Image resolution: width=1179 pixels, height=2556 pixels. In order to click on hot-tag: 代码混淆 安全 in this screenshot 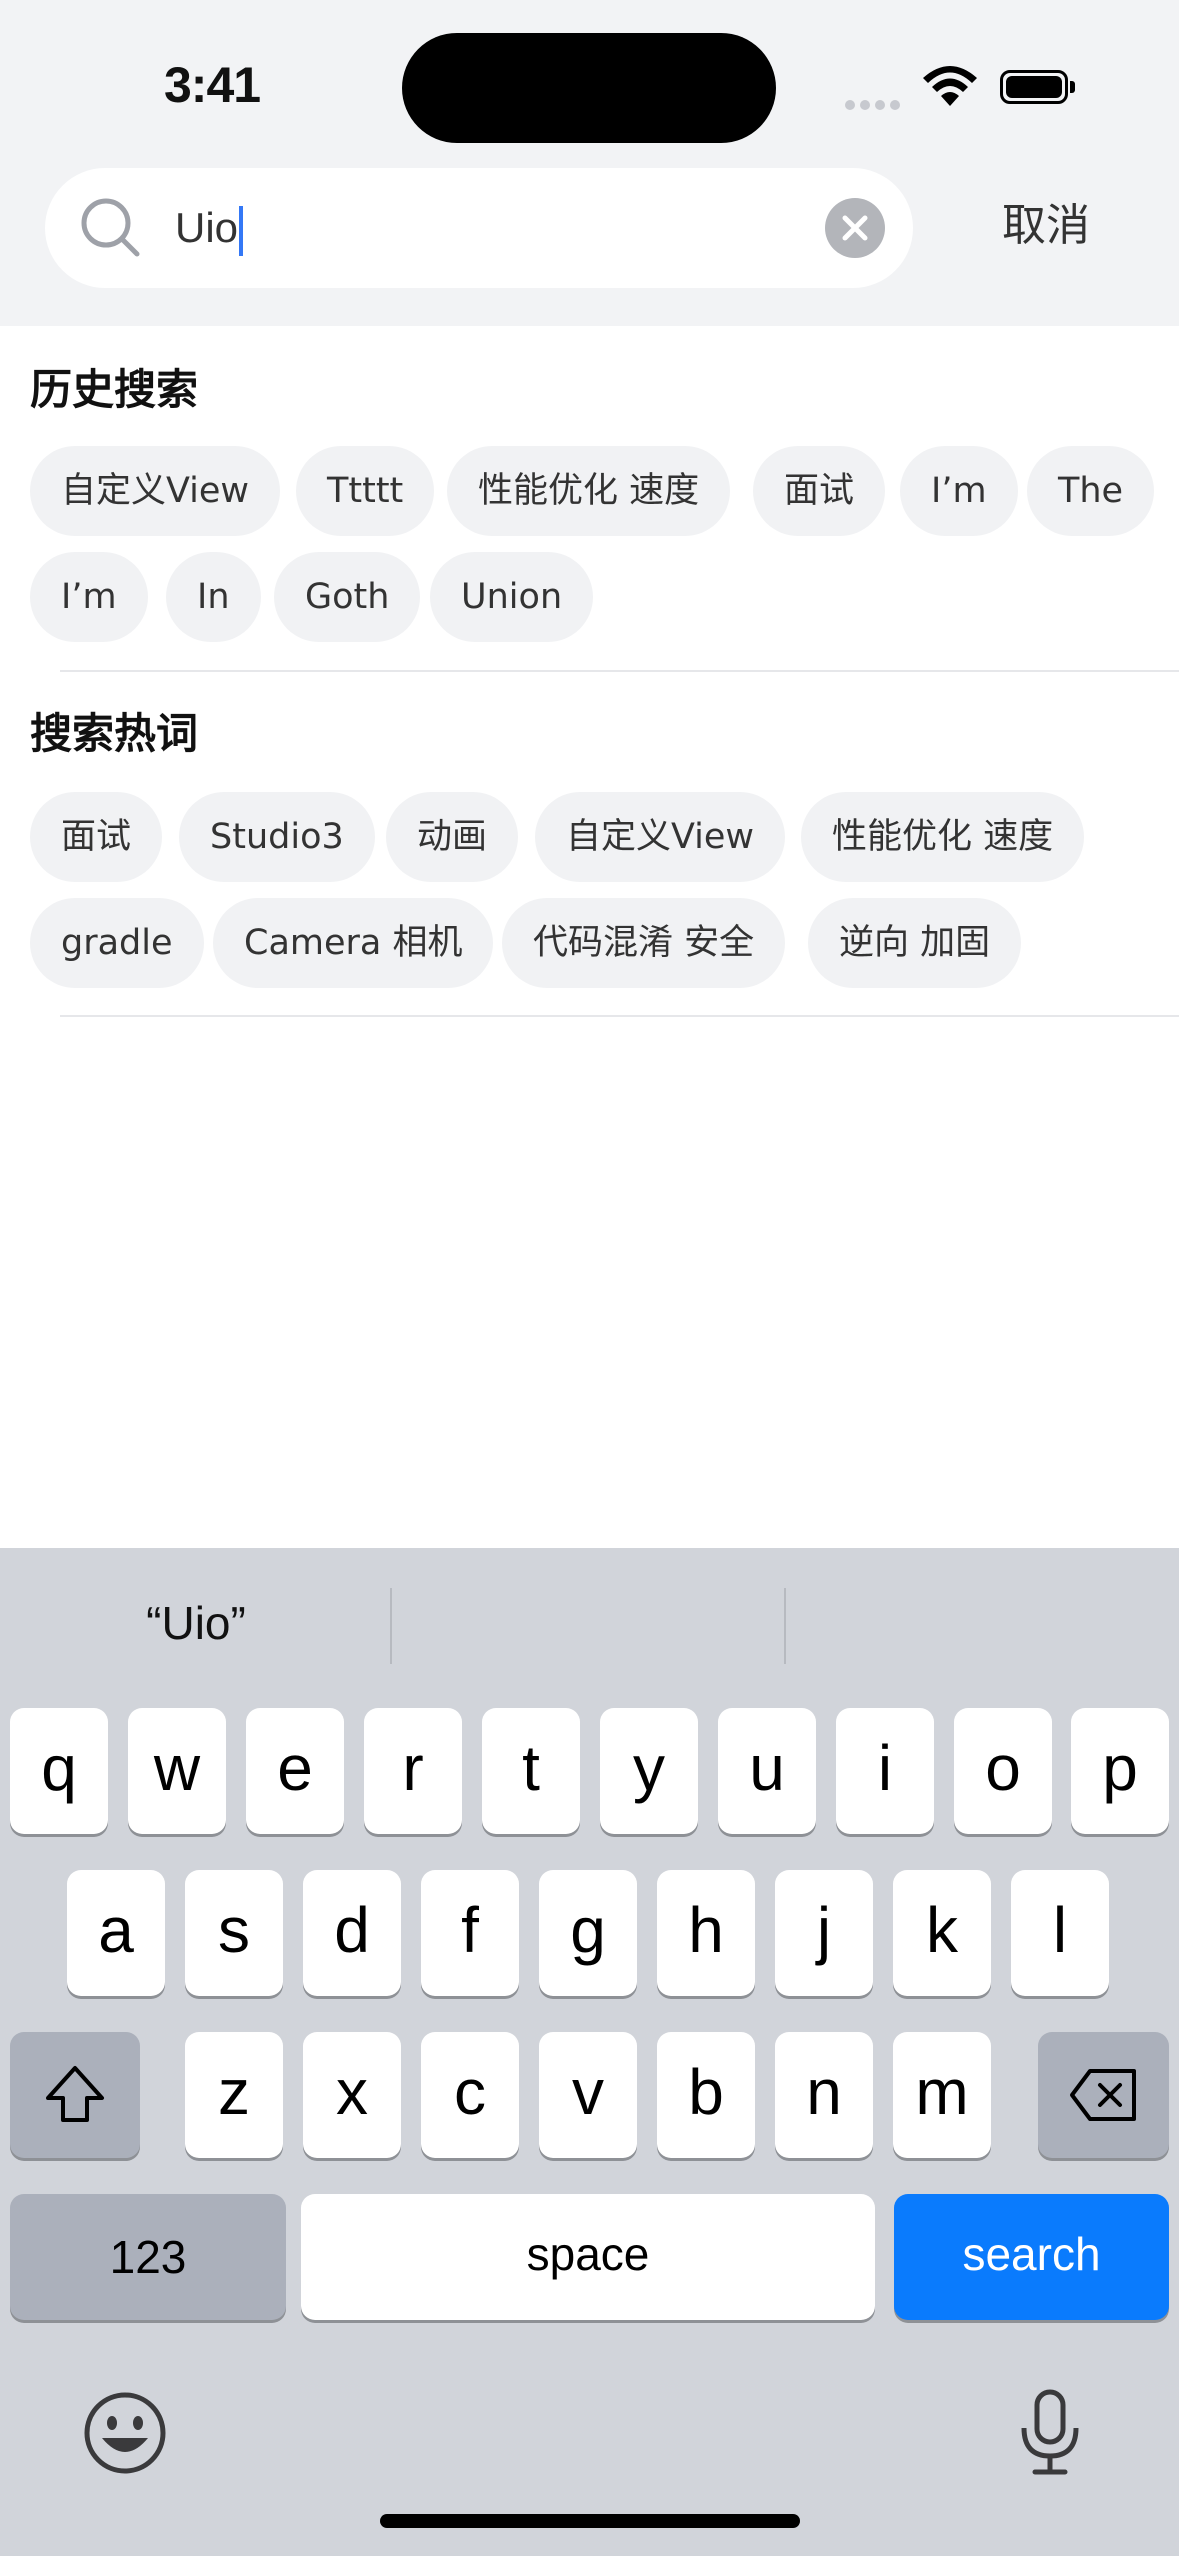, I will do `click(644, 943)`.